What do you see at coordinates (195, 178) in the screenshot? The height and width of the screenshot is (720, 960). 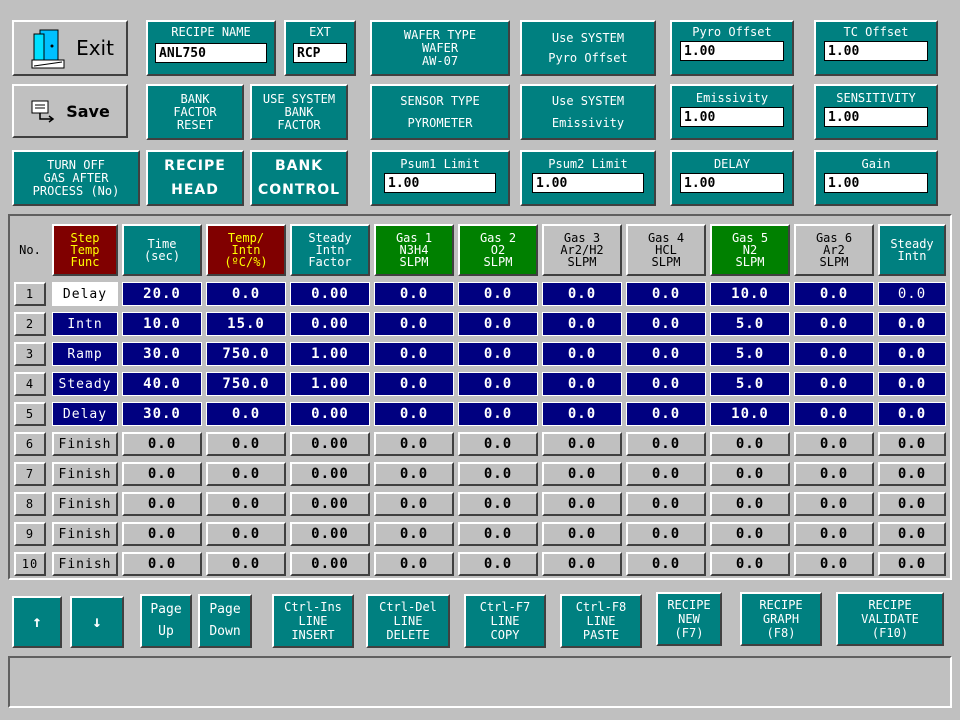 I see `recipe-head-button: RECIPE HEAD` at bounding box center [195, 178].